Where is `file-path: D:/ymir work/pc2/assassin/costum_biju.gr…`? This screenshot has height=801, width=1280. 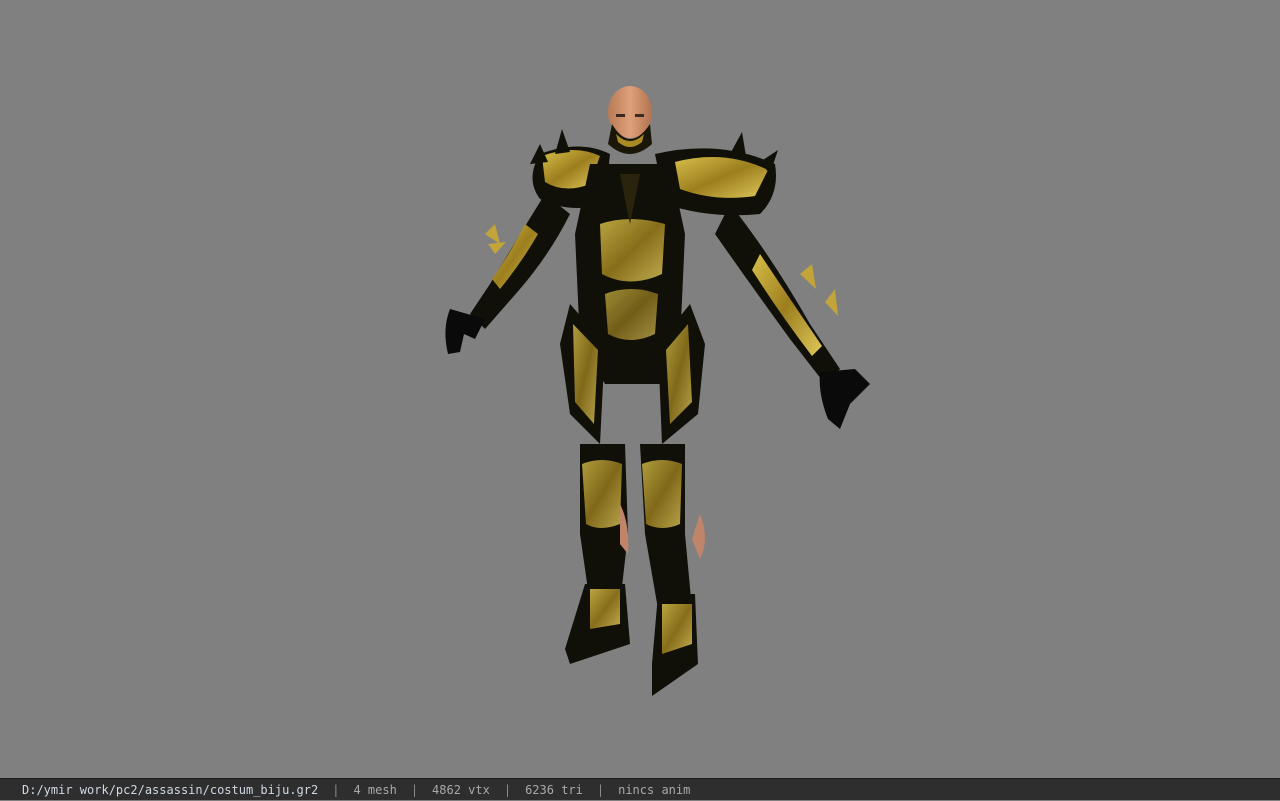 file-path: D:/ymir work/pc2/assassin/costum_biju.gr… is located at coordinates (170, 790).